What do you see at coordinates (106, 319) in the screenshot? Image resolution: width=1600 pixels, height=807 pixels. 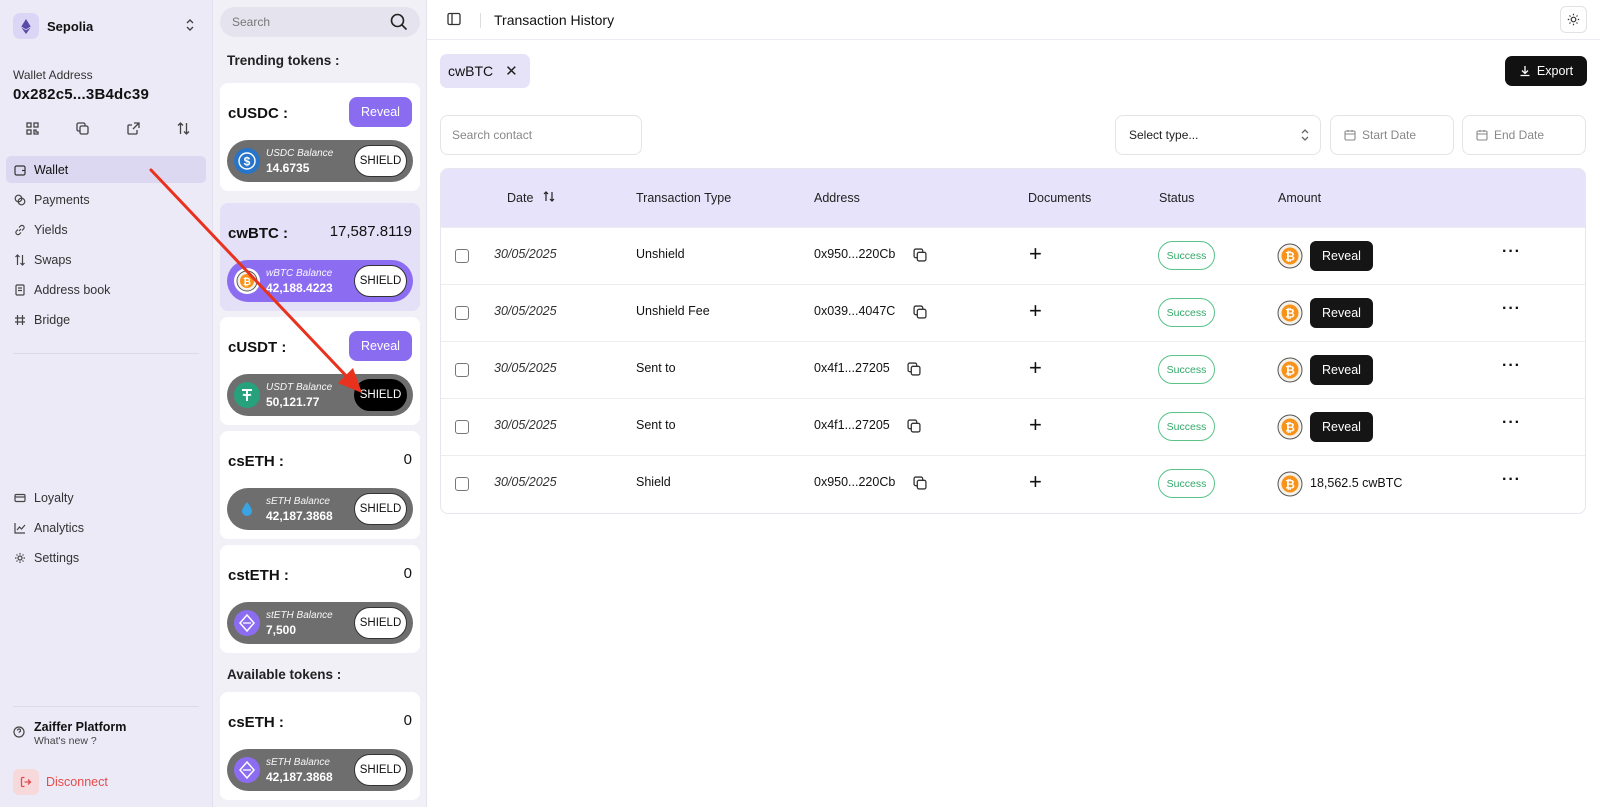 I see `nav-bridge: Bridge` at bounding box center [106, 319].